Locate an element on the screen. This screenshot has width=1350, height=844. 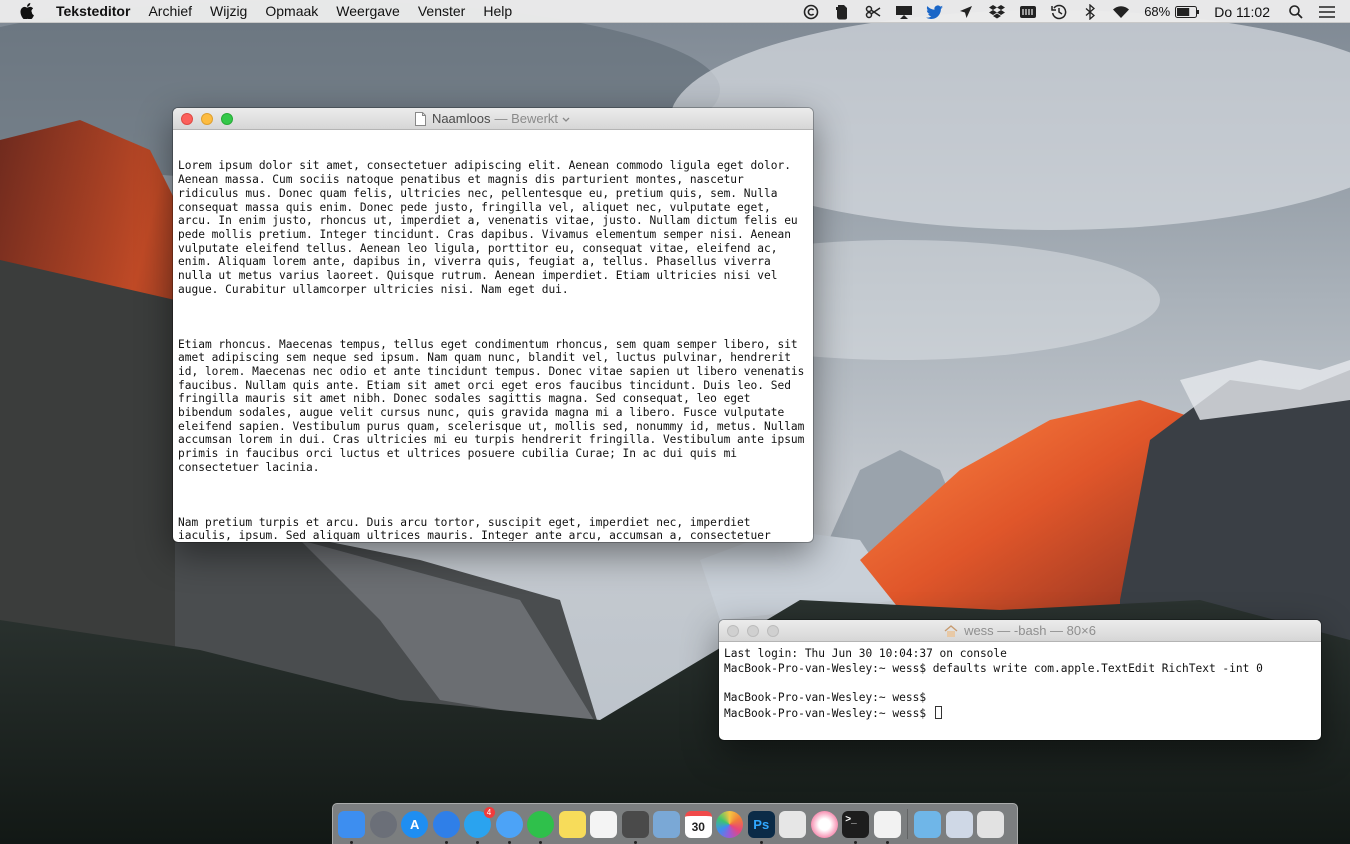
preview-icon is located at coordinates (667, 824).